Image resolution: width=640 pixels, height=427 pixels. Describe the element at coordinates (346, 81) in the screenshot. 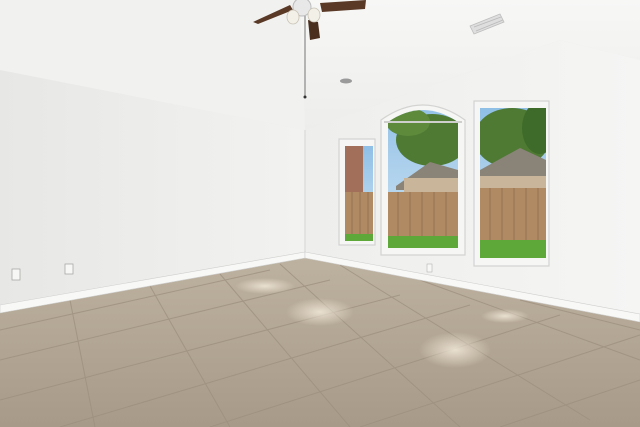

I see `return-vent` at that location.